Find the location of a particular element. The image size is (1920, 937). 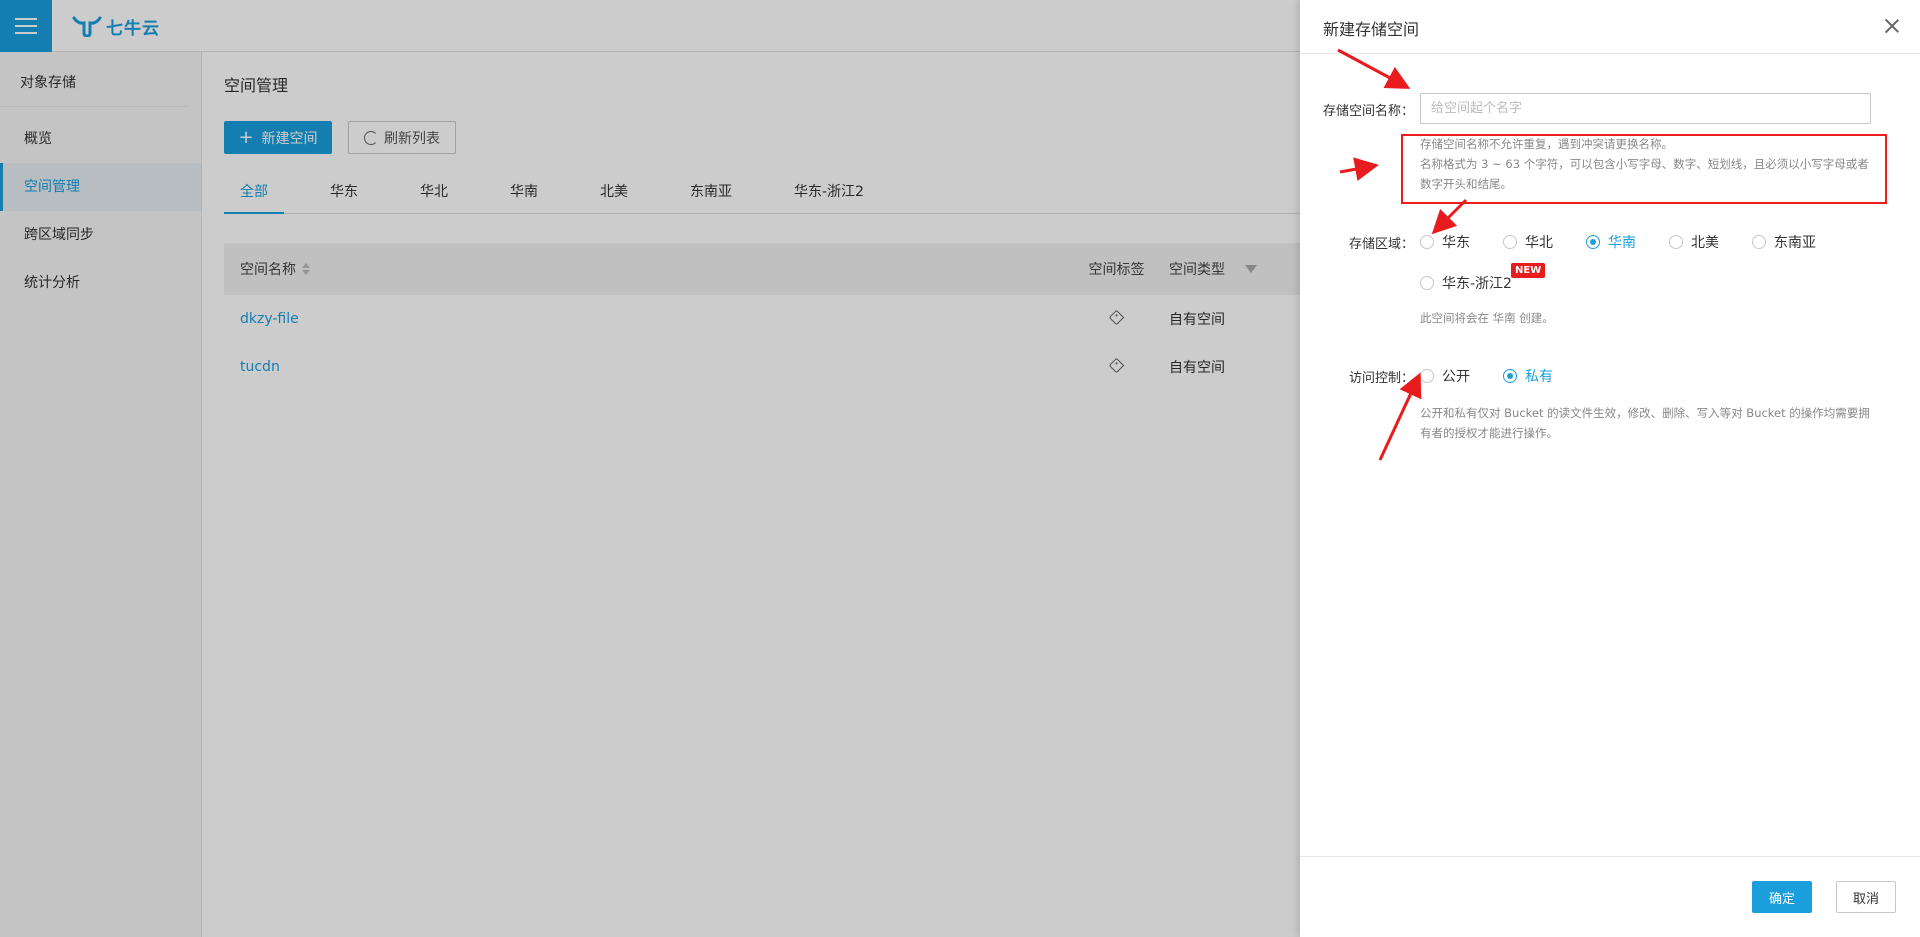

access-control-label: 访问控制： is located at coordinates (1382, 378).